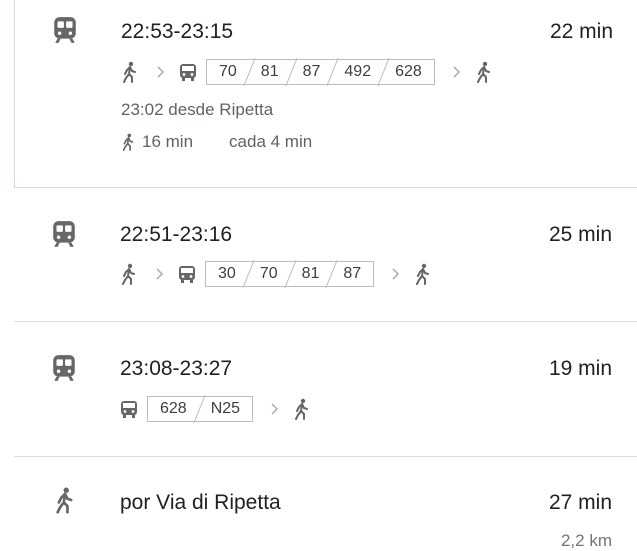  I want to click on bus-lines: 70 81 87 492 628, so click(320, 72).